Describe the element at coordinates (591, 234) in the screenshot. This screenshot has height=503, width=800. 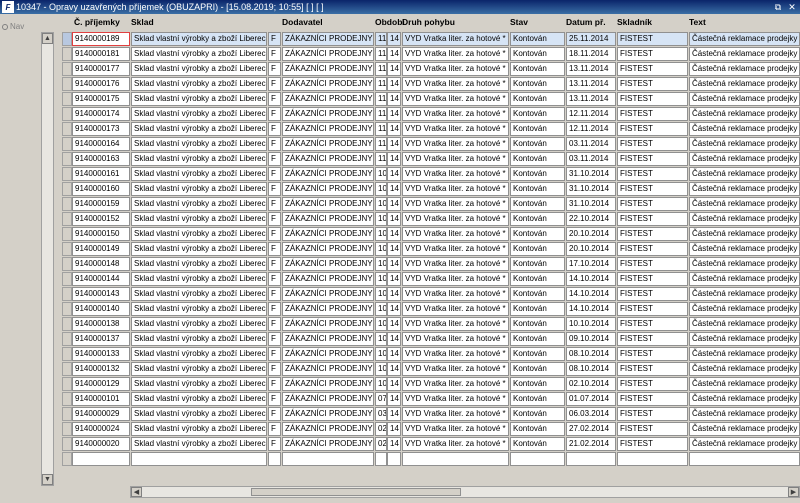
I see `cell-receipt-date: 20.10.2014` at that location.